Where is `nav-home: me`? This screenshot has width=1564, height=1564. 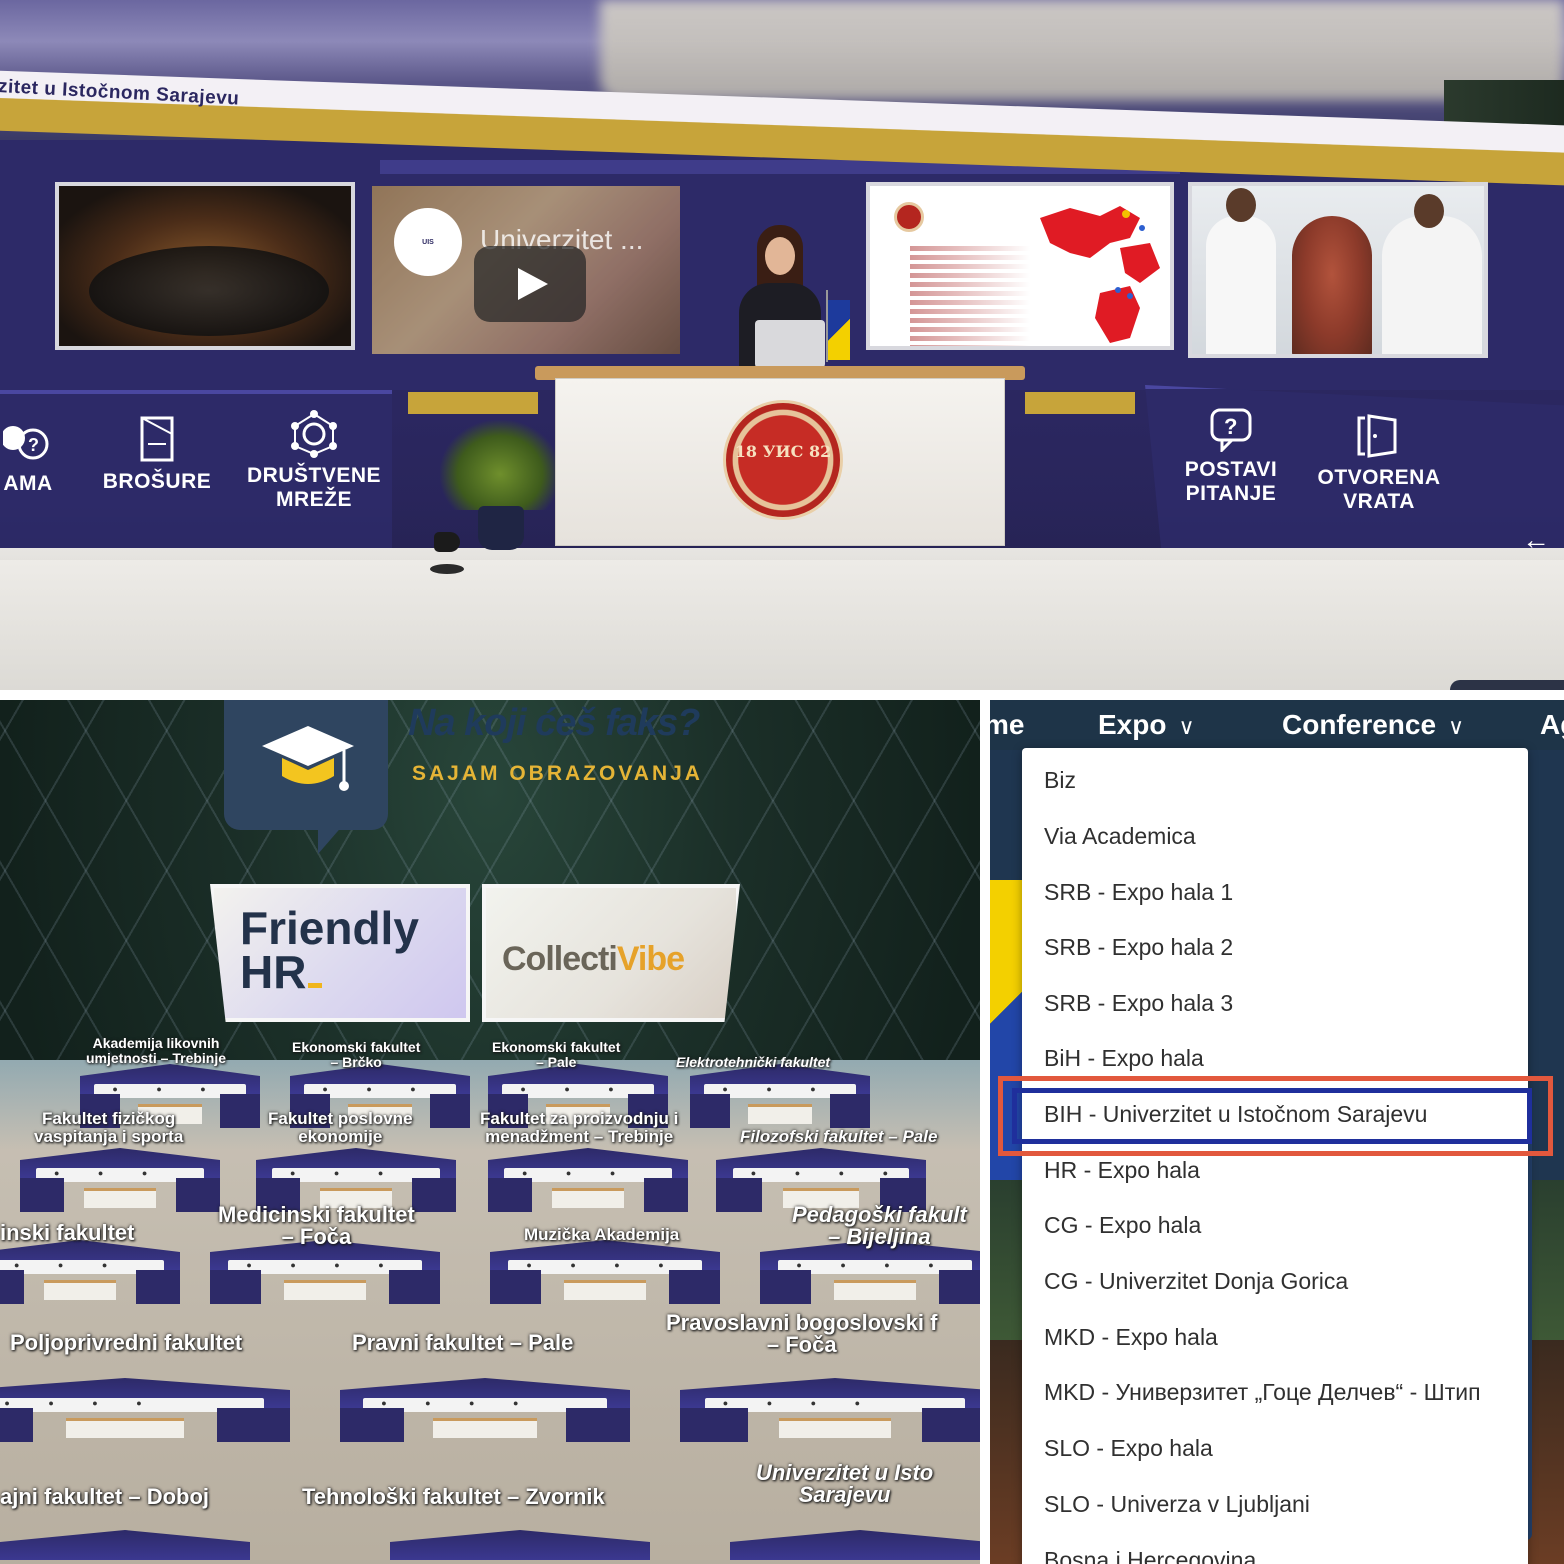 nav-home: me is located at coordinates (1007, 725).